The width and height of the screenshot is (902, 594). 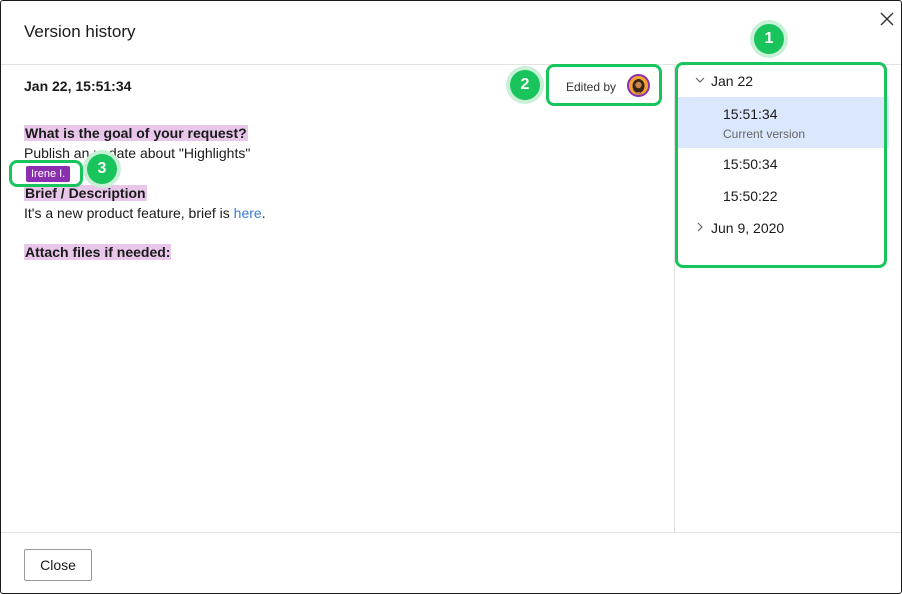 What do you see at coordinates (887, 19) in the screenshot?
I see `close-icon` at bounding box center [887, 19].